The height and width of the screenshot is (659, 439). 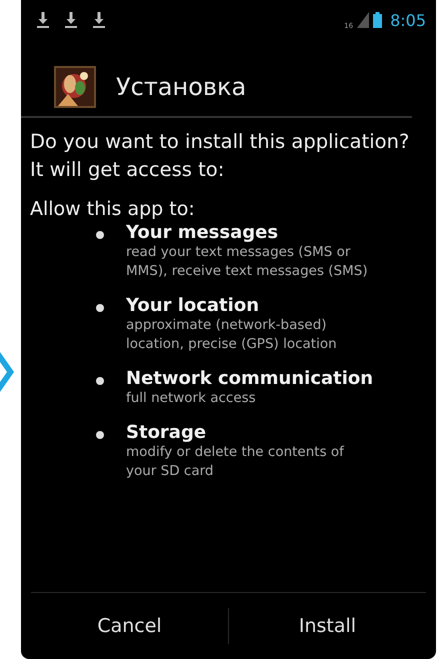 What do you see at coordinates (327, 626) in the screenshot?
I see `install-button: Install` at bounding box center [327, 626].